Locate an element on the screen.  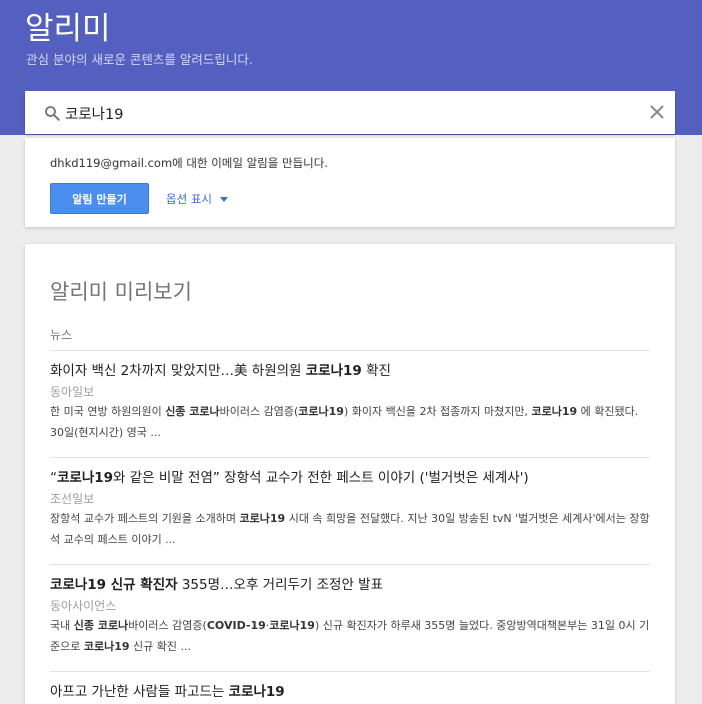
search-icon is located at coordinates (52, 113).